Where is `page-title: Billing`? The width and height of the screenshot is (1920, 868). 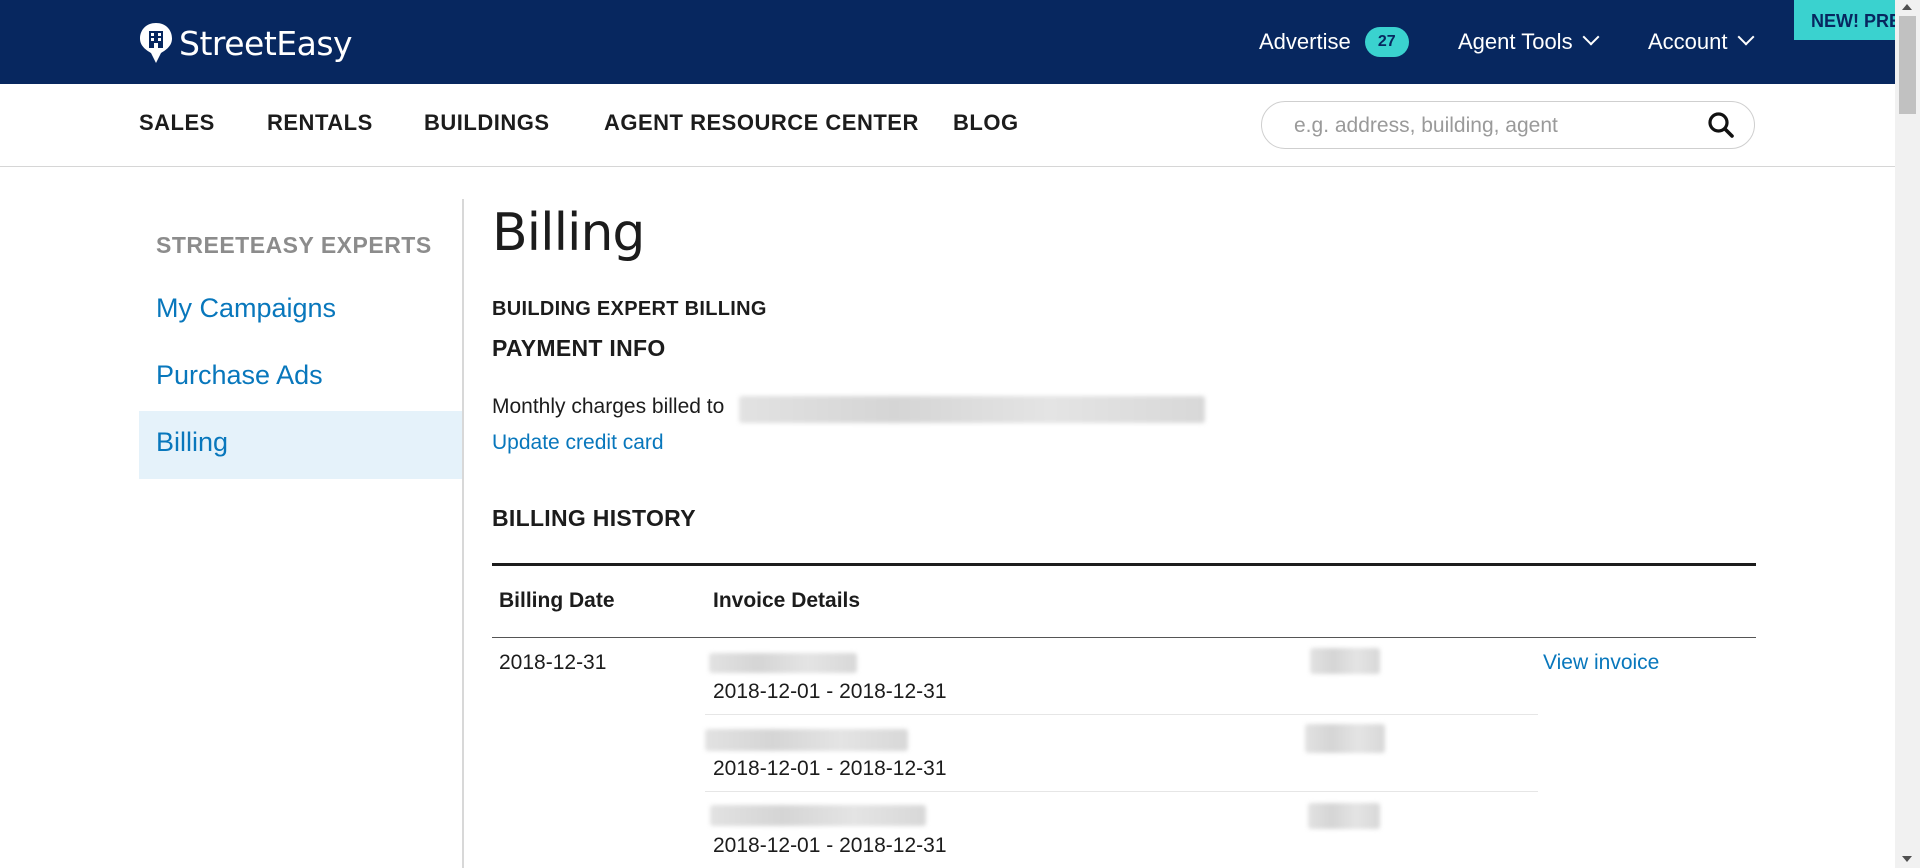
page-title: Billing is located at coordinates (568, 233).